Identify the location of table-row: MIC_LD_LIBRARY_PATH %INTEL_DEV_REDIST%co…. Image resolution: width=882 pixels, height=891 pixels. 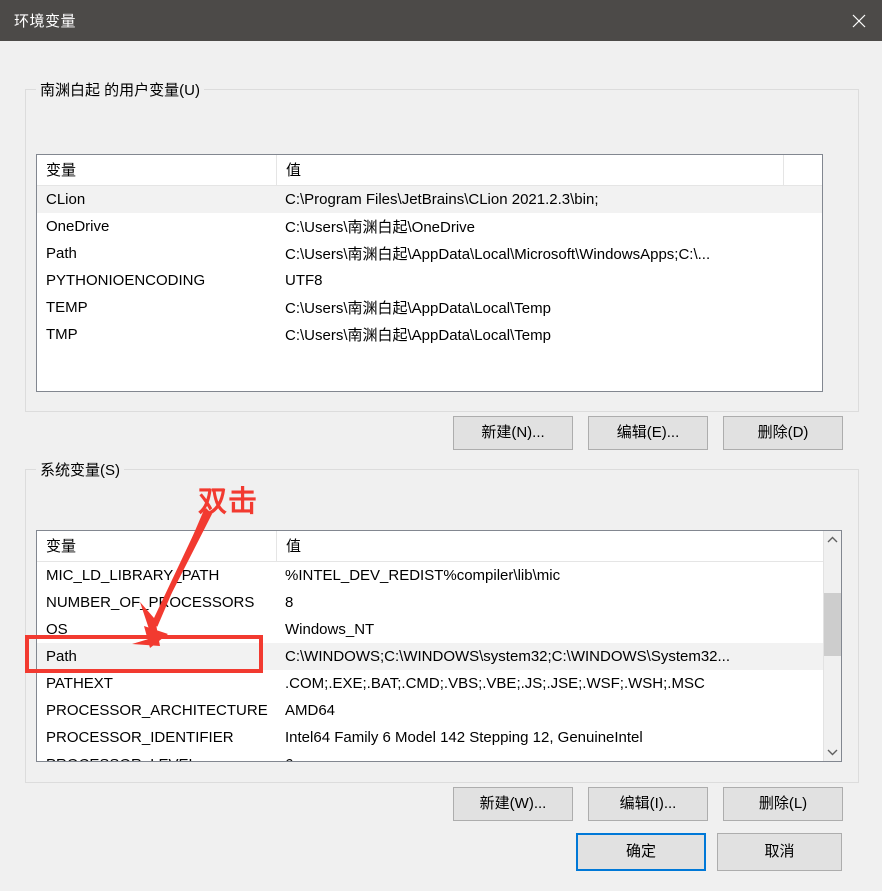
(439, 575).